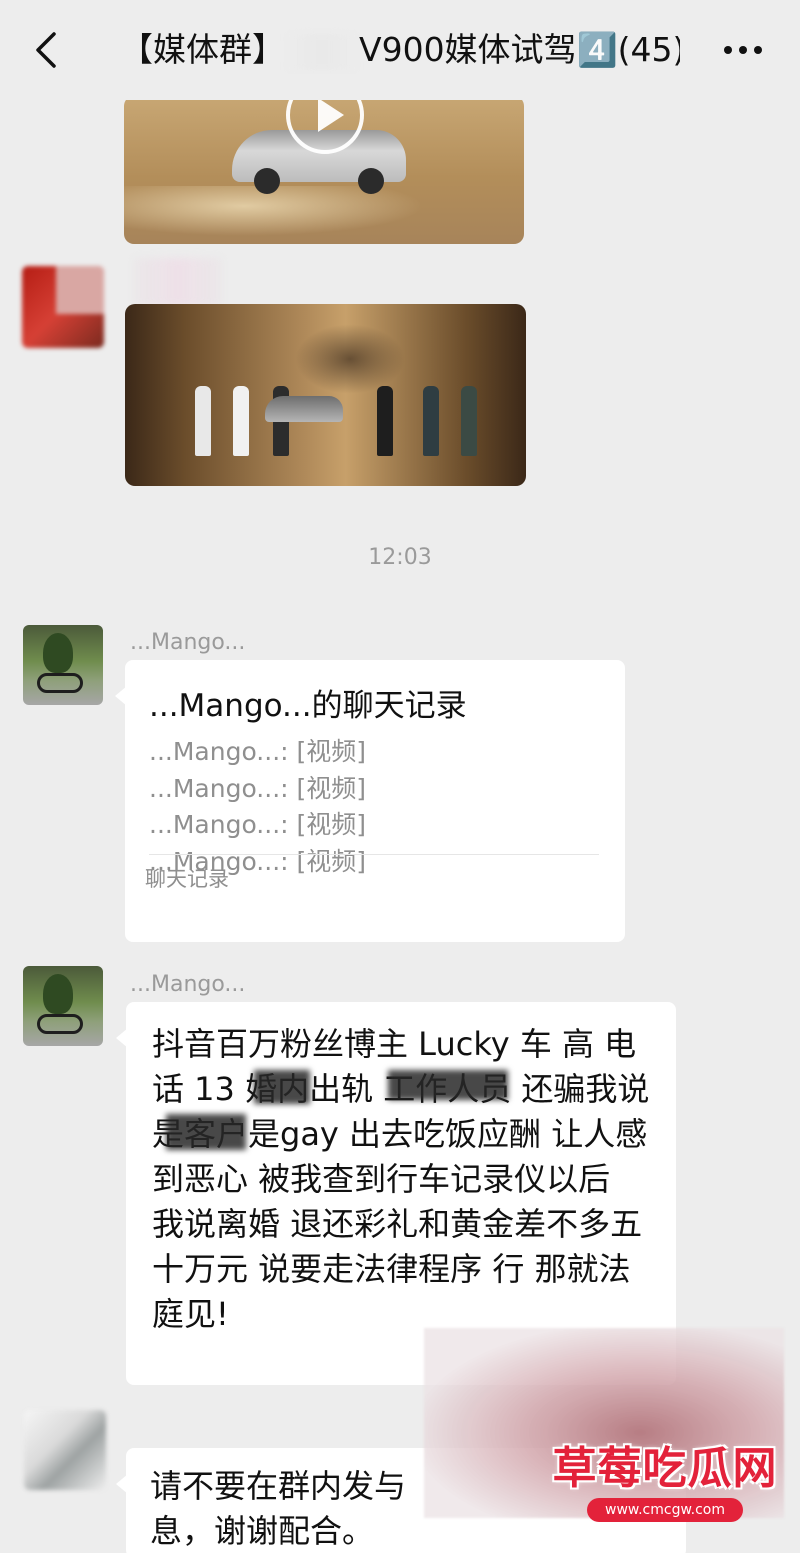 The width and height of the screenshot is (800, 1553). Describe the element at coordinates (665, 1468) in the screenshot. I see `watermark-title: 草莓吃瓜网` at that location.